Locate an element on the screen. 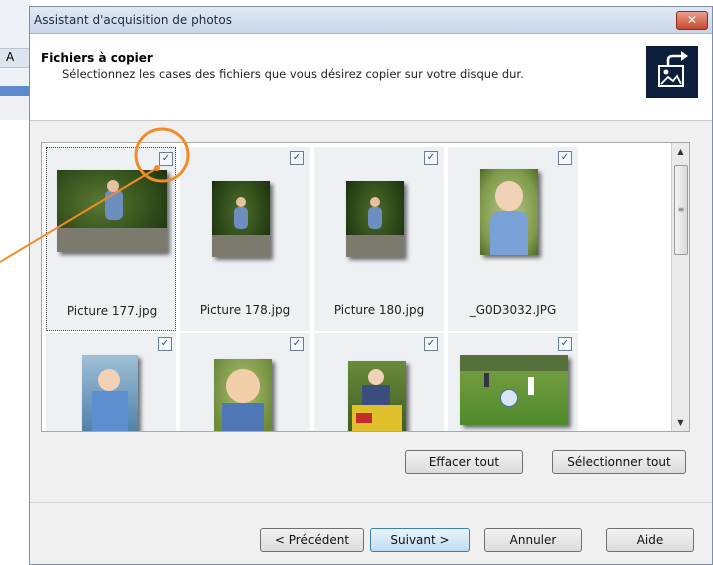 This screenshot has height=565, width=713. window-title: Assistant d'acquisition de photos is located at coordinates (133, 20).